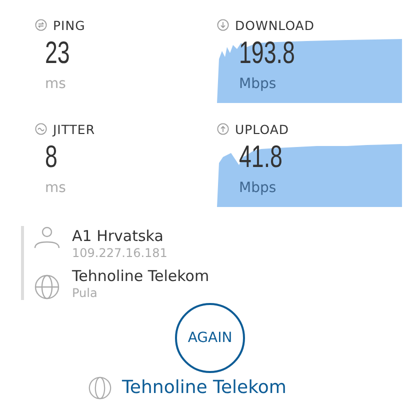 This screenshot has height=420, width=420. Describe the element at coordinates (51, 157) in the screenshot. I see `metric-value: 8` at that location.